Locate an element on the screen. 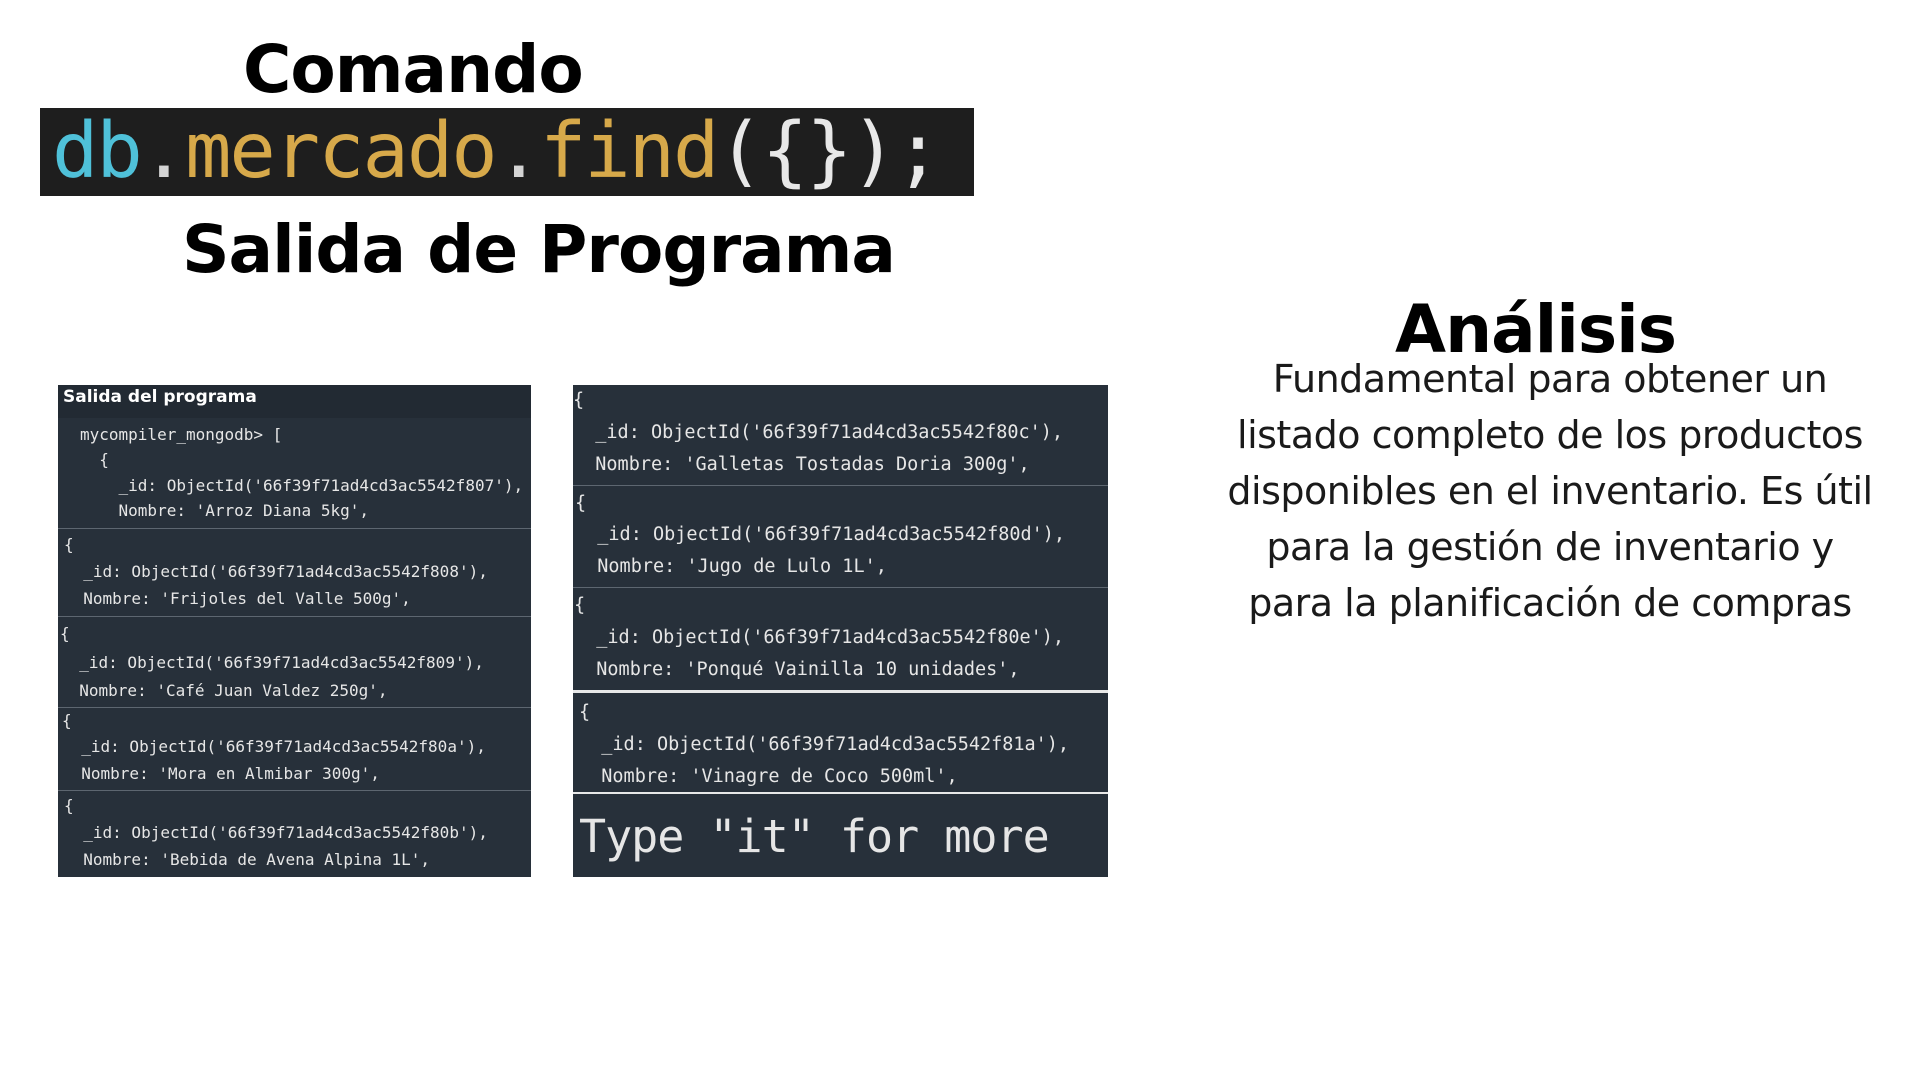 This screenshot has height=1080, width=1920. code-line: Nombre: 'Galletas Tostadas Doria 300g', is located at coordinates (801, 464).